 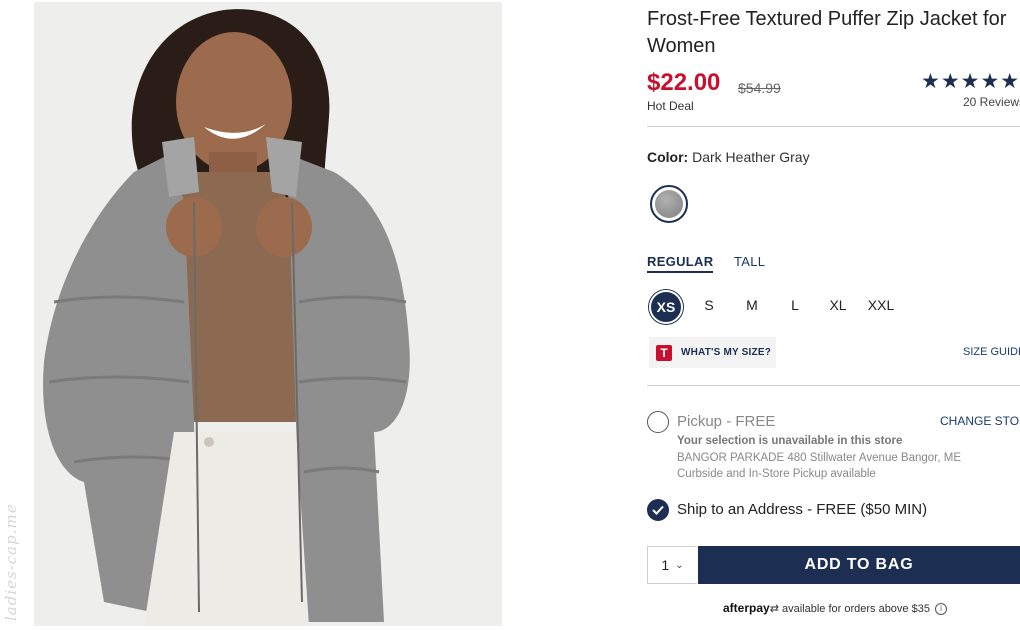 What do you see at coordinates (881, 305) in the screenshot?
I see `size-option-xxl: XXL` at bounding box center [881, 305].